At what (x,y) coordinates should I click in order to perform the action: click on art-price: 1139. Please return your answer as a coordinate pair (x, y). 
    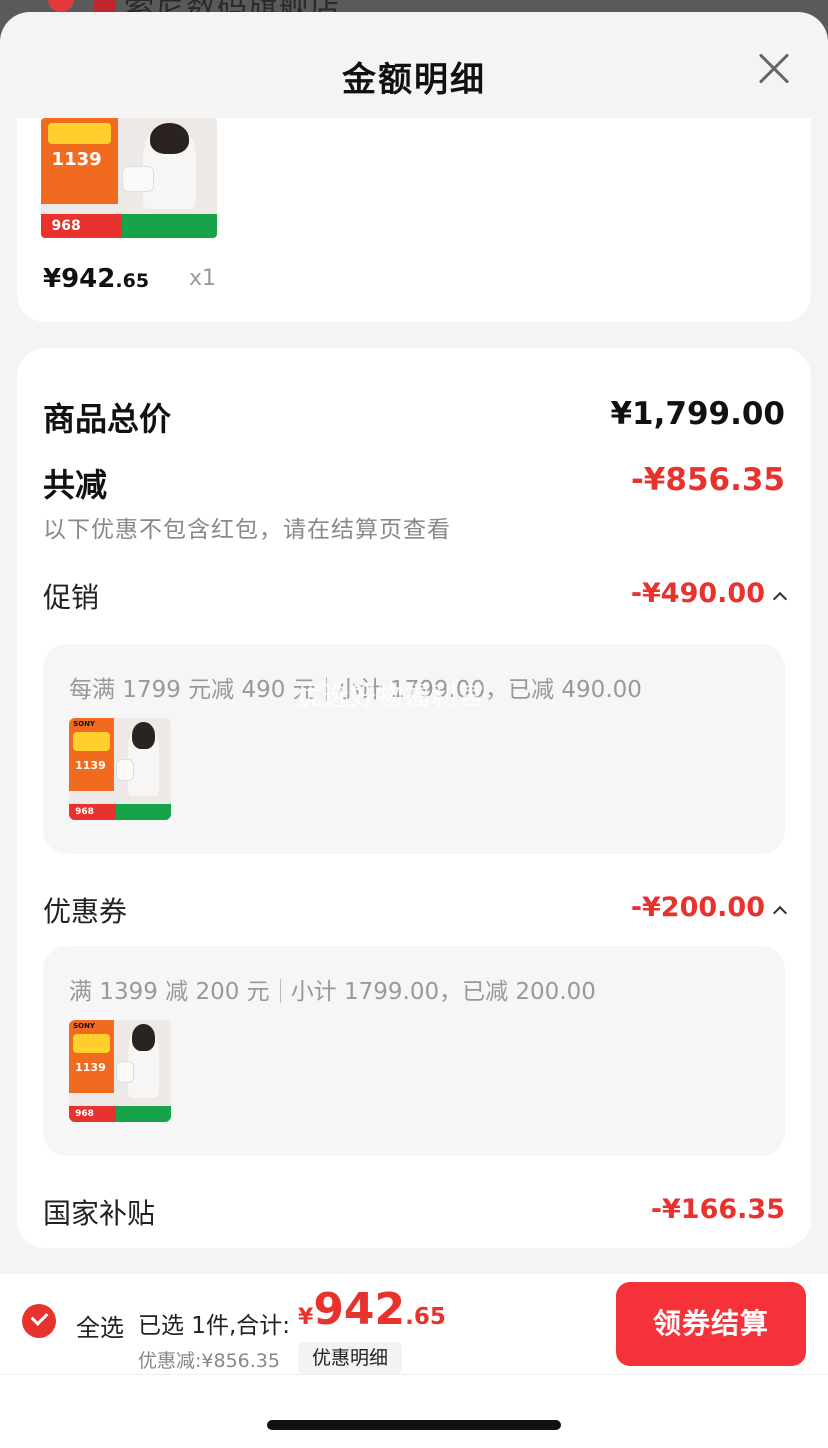
    Looking at the image, I should click on (76, 160).